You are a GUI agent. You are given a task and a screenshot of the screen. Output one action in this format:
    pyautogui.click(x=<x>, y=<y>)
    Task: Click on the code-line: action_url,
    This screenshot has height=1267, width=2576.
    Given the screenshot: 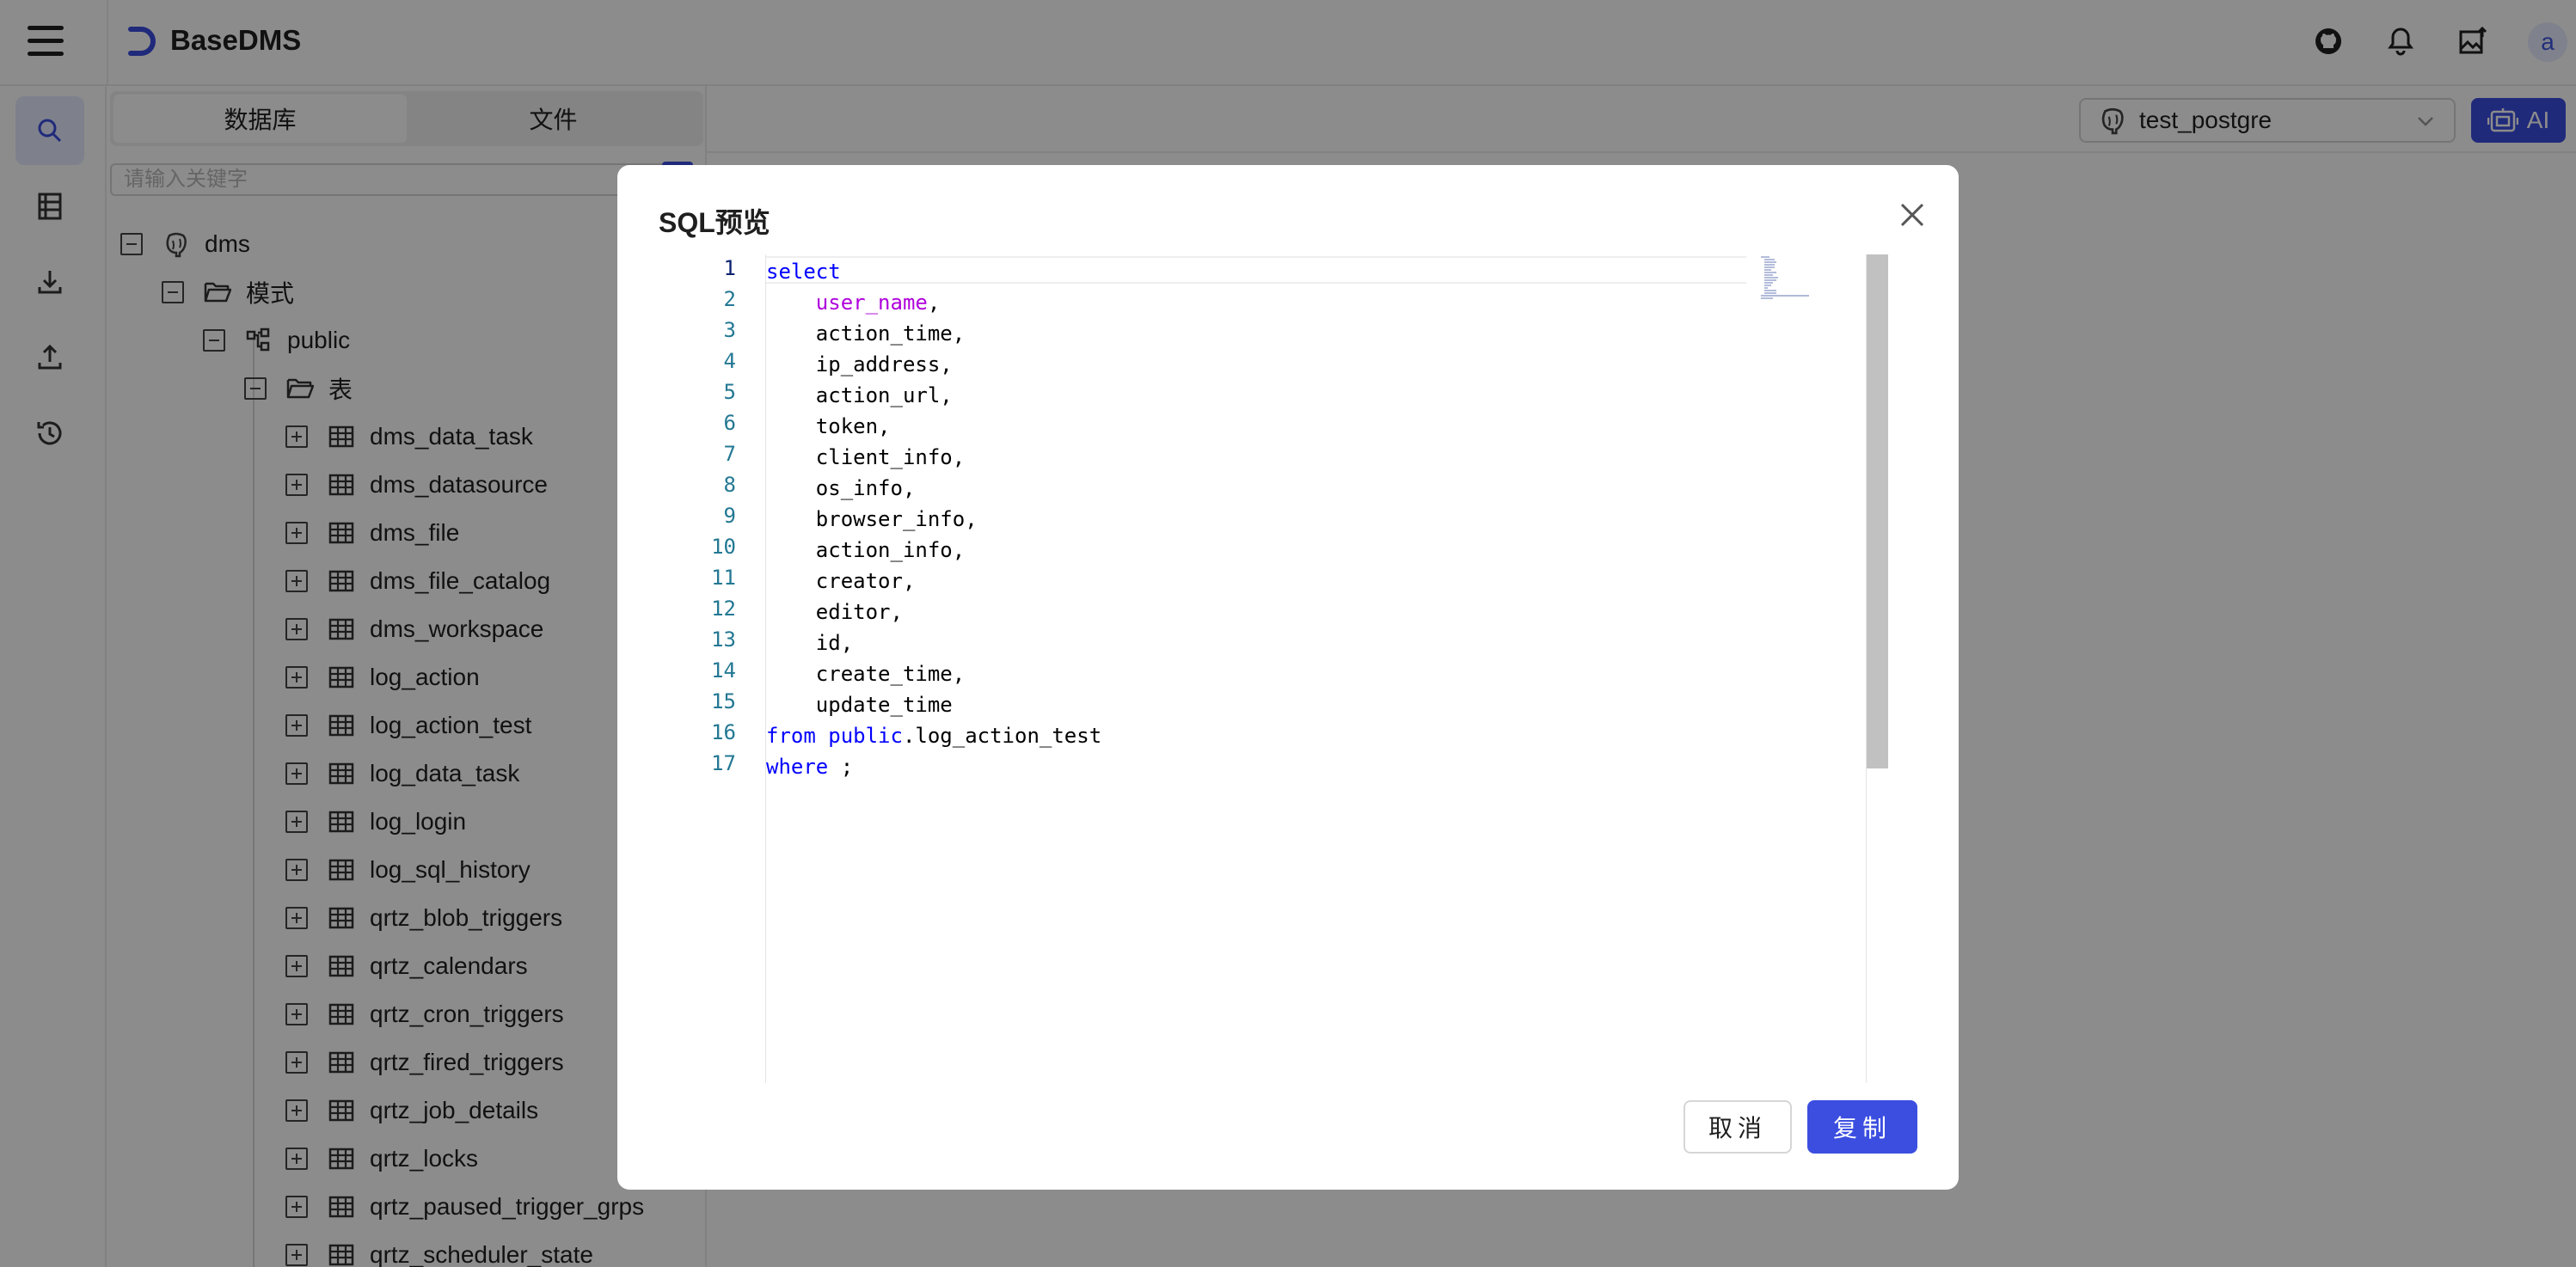 What is the action you would take?
    pyautogui.click(x=860, y=396)
    